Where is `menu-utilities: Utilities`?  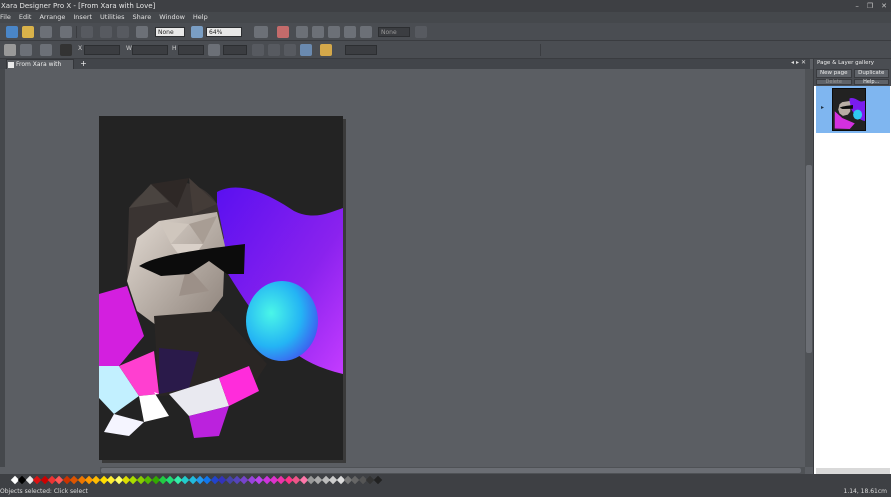 menu-utilities: Utilities is located at coordinates (112, 17).